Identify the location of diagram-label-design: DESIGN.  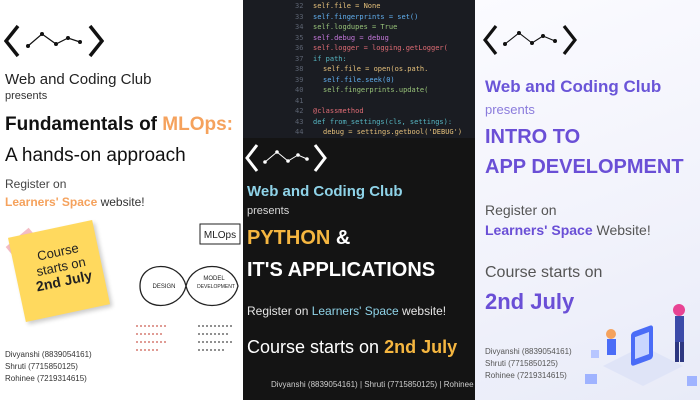
(163, 287).